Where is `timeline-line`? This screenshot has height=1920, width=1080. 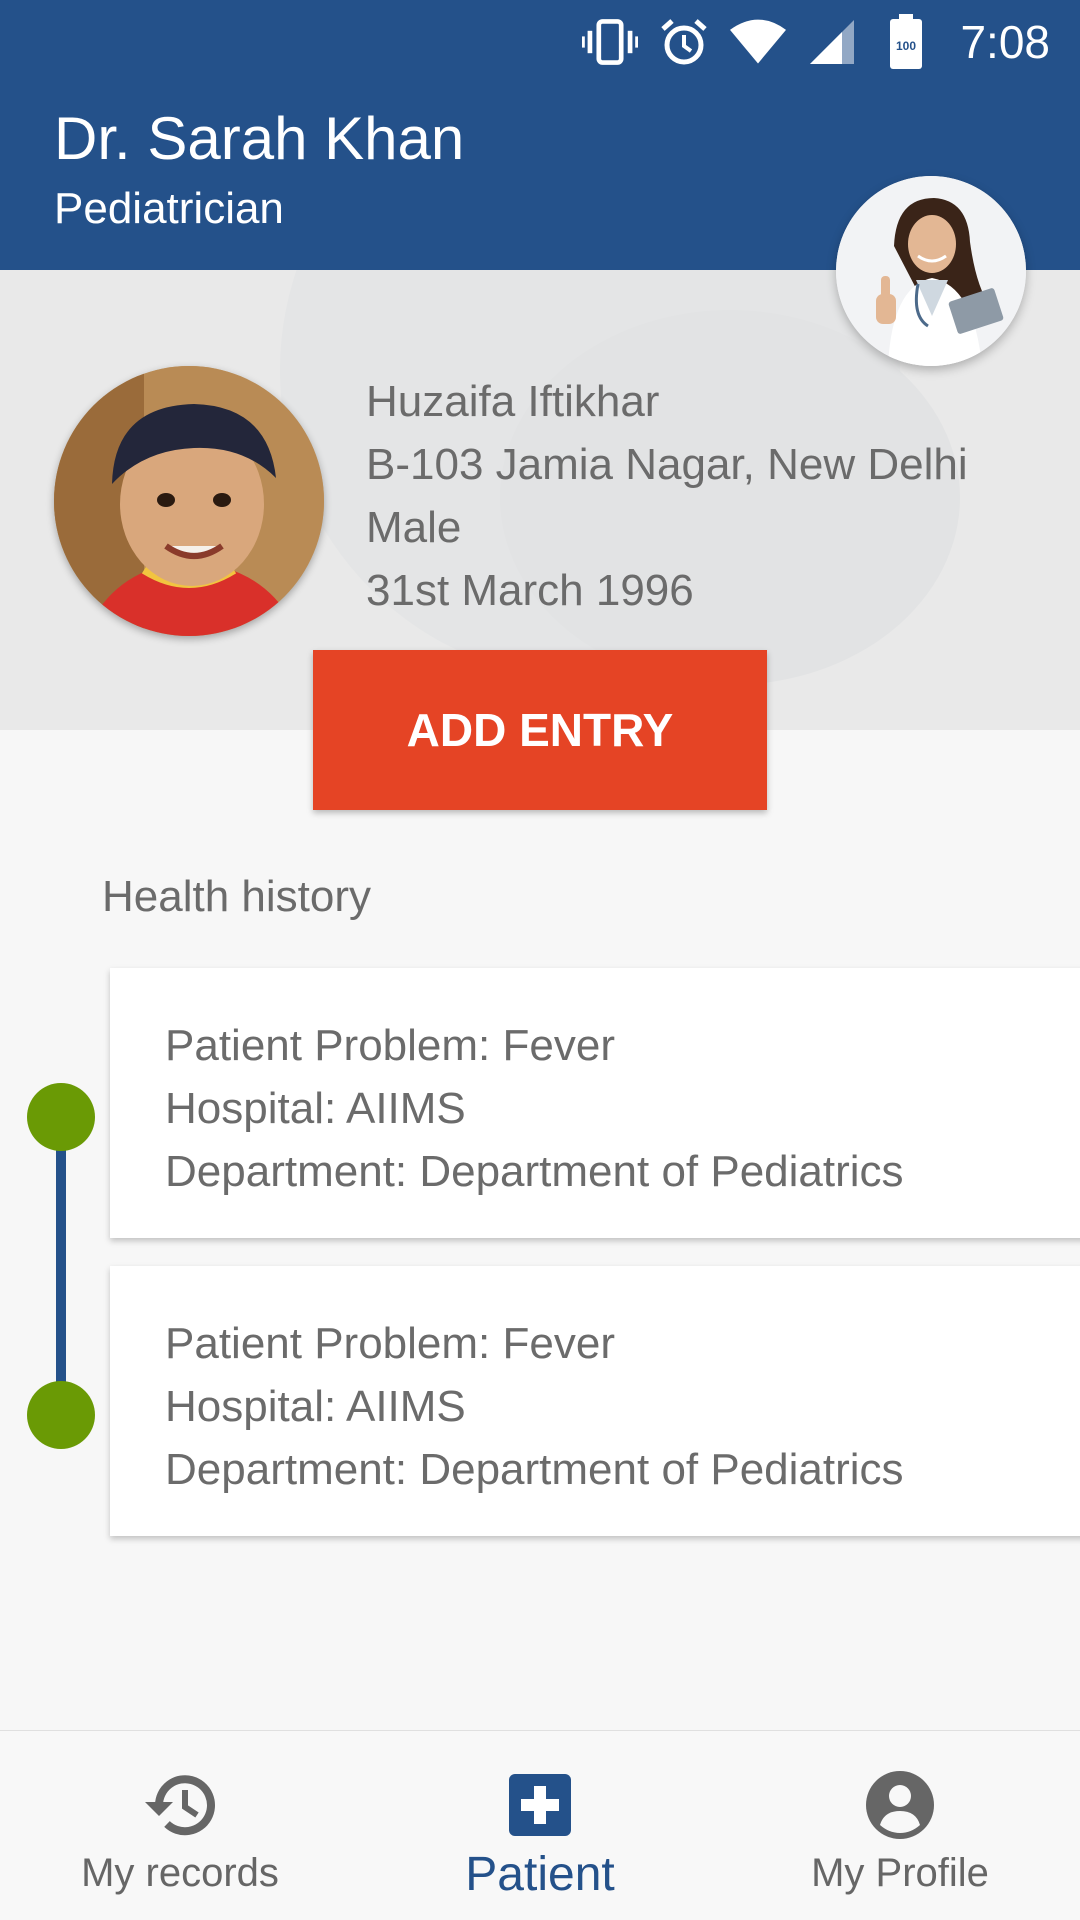 timeline-line is located at coordinates (61, 1265).